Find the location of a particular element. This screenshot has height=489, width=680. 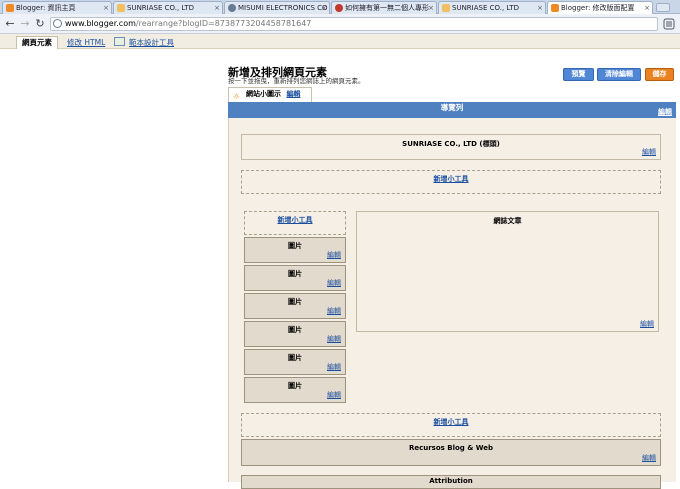

url-host: www.blogger.com is located at coordinates (100, 23).